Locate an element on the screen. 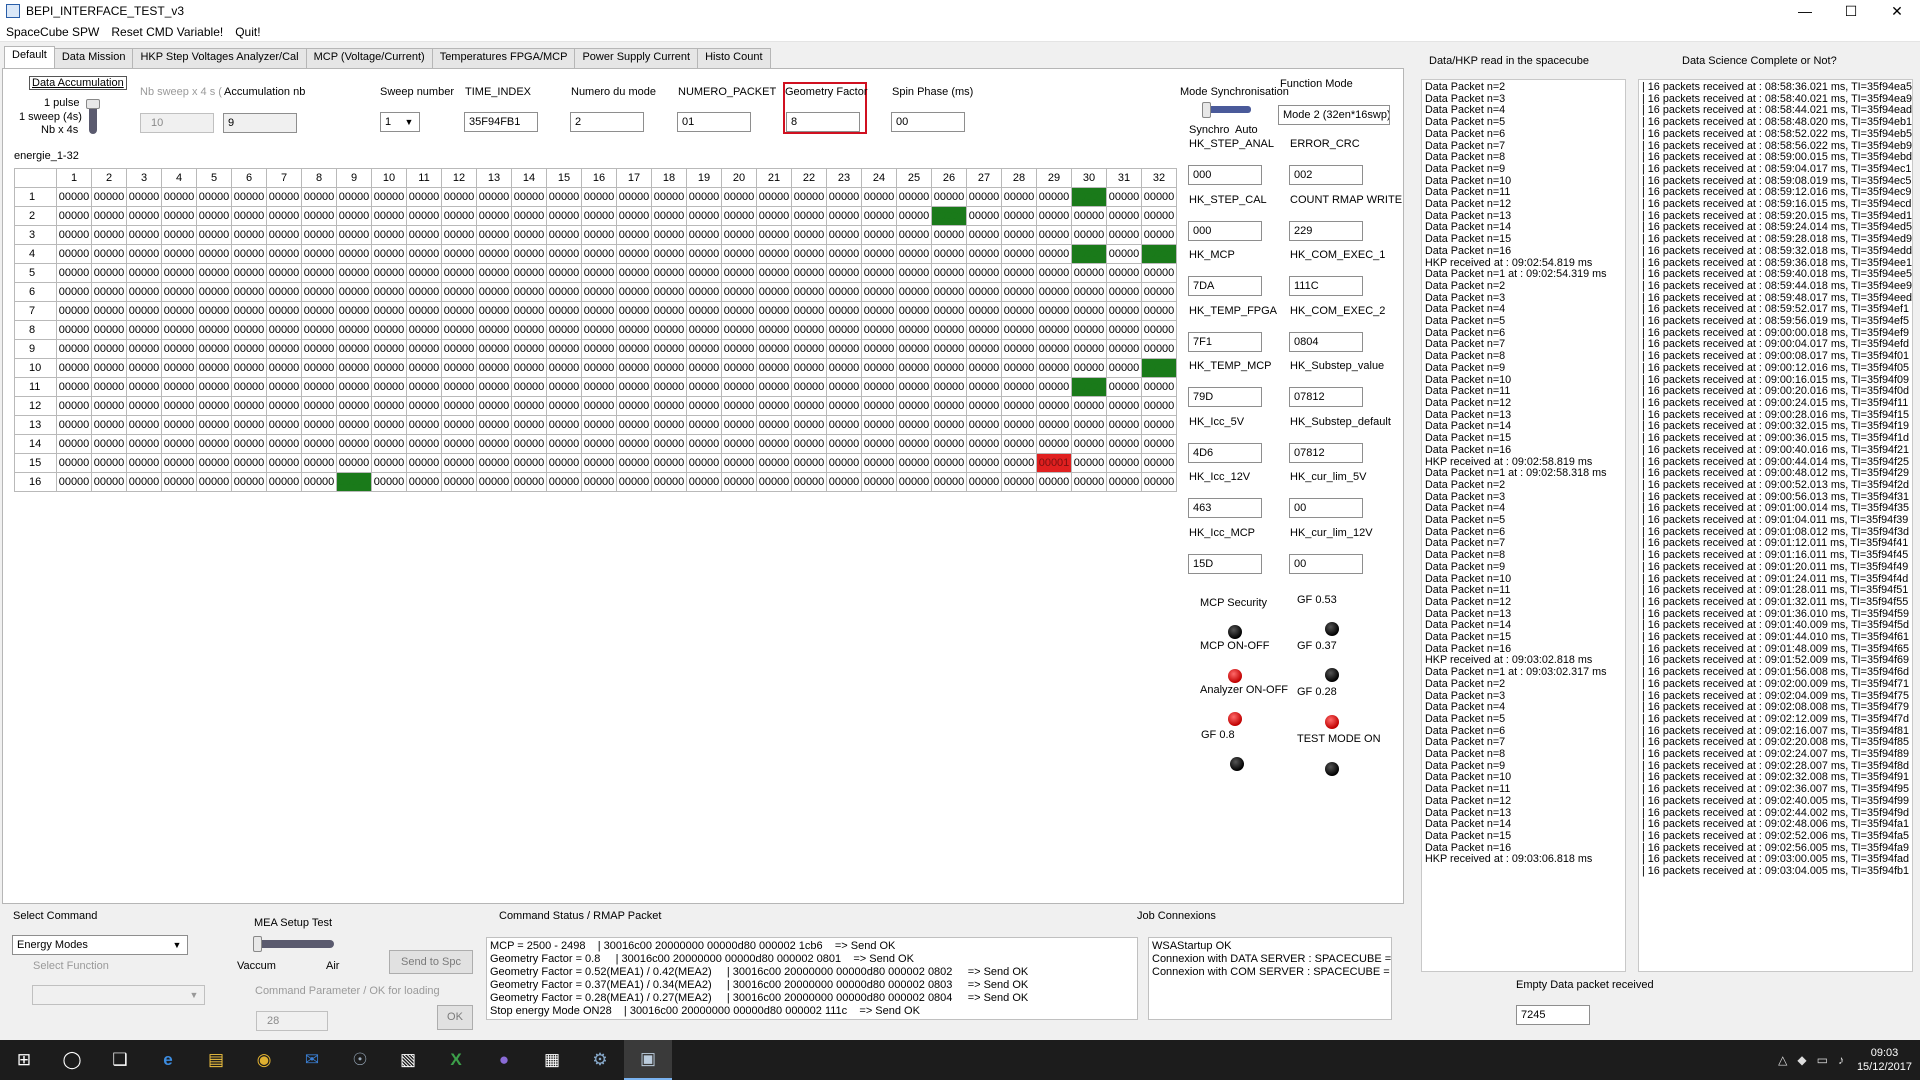  column-header: 3 is located at coordinates (144, 178).